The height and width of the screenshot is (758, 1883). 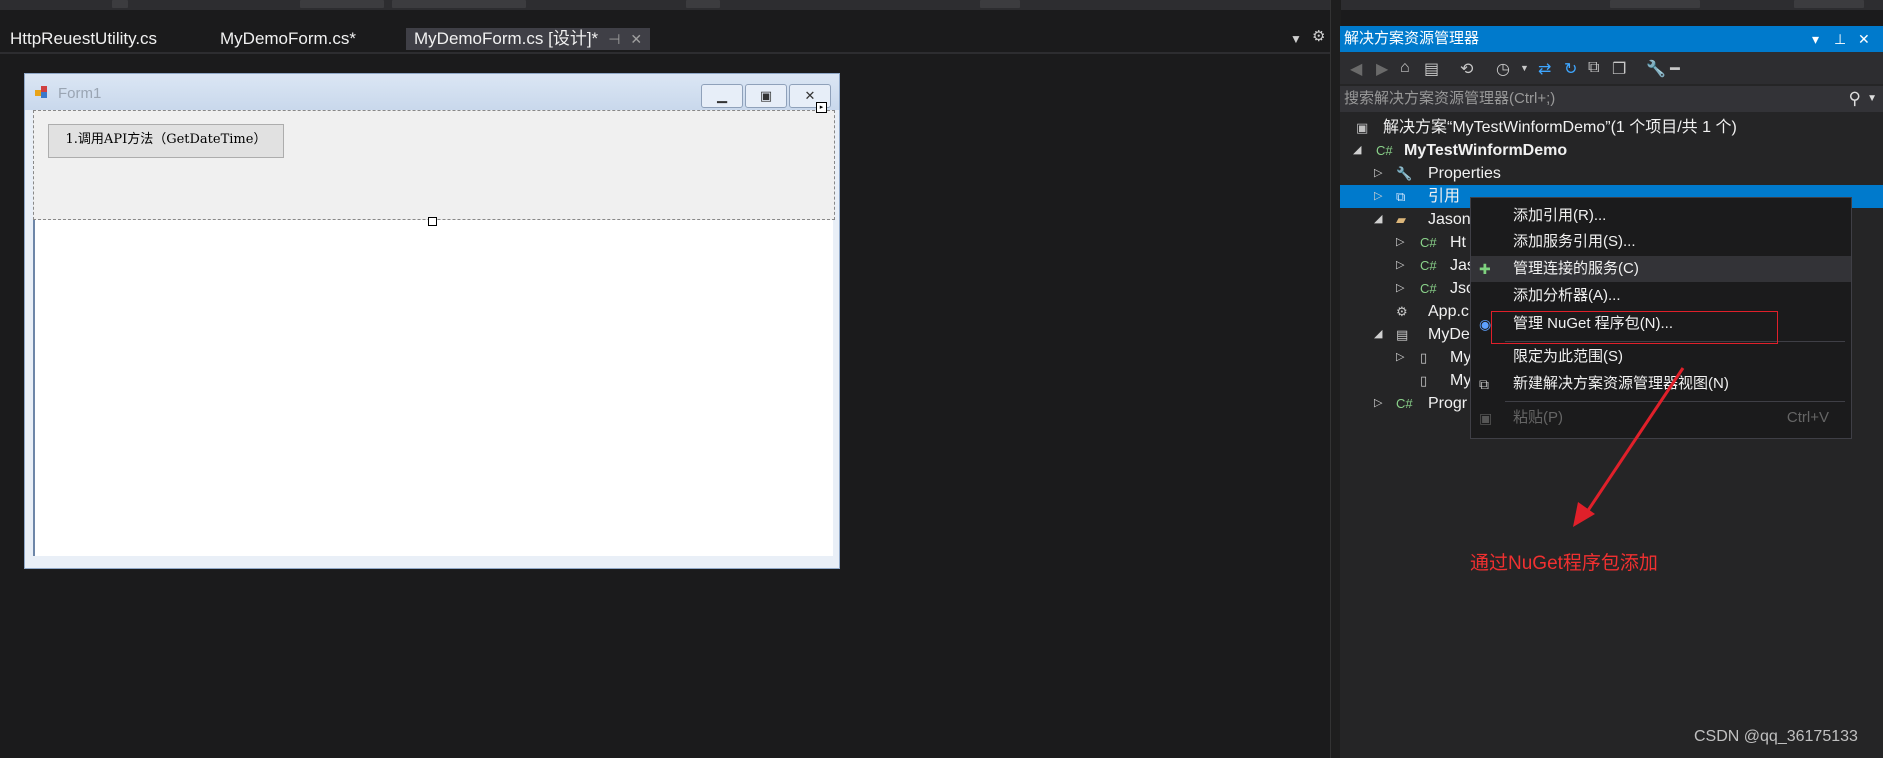 What do you see at coordinates (1776, 736) in the screenshot?
I see `watermark: CSDN @qq_36175133` at bounding box center [1776, 736].